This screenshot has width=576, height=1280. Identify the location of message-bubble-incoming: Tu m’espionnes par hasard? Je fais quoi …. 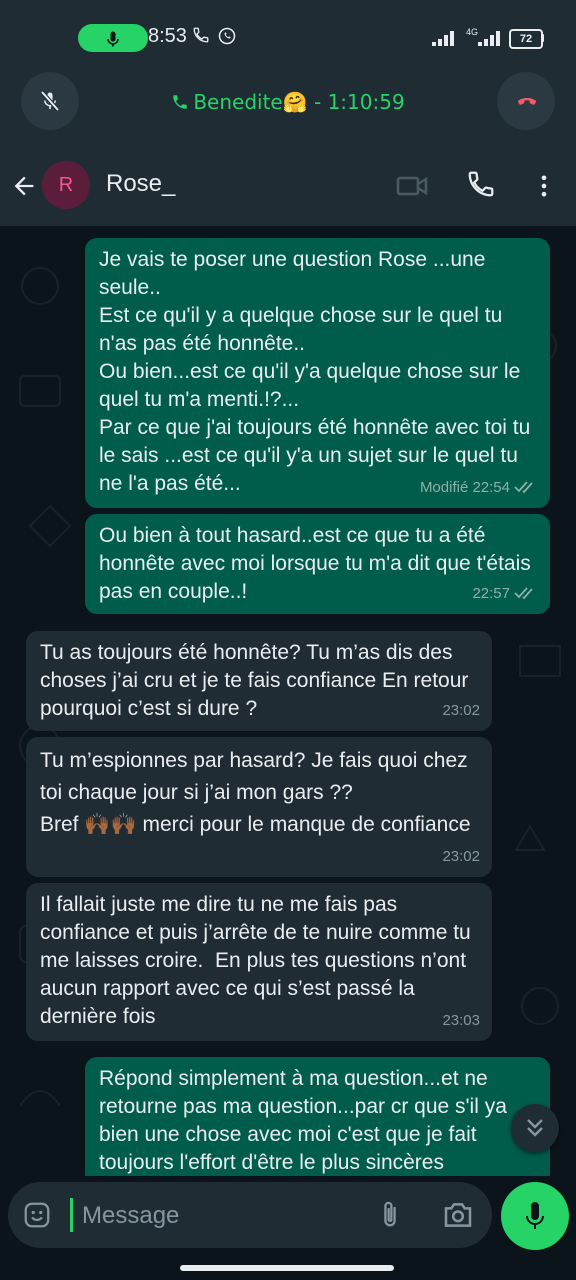
(259, 807).